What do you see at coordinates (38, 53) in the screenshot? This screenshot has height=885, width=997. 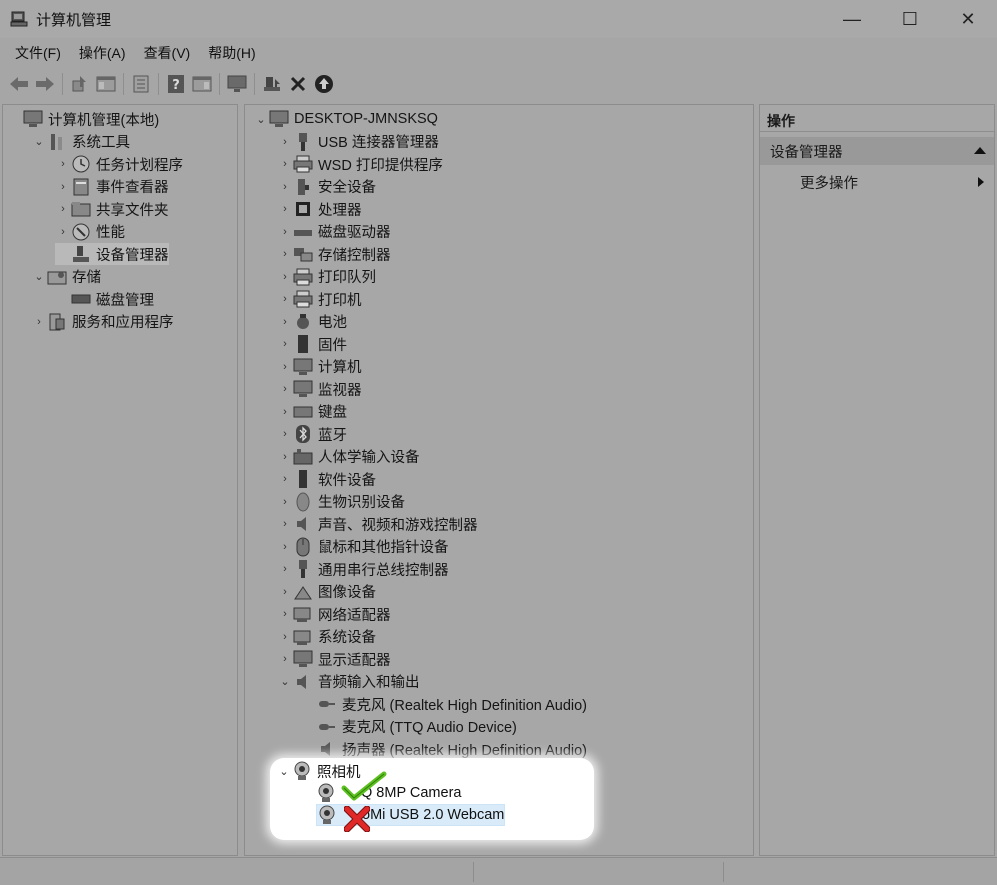 I see `menu-file: 文件(F)` at bounding box center [38, 53].